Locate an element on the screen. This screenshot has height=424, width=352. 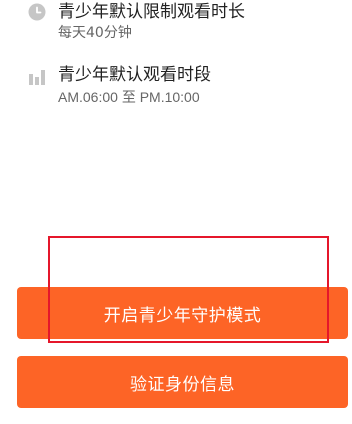
watch-period-item: 青少年默认观看时段 AM.06:00 至 PM.10:00 is located at coordinates (176, 87).